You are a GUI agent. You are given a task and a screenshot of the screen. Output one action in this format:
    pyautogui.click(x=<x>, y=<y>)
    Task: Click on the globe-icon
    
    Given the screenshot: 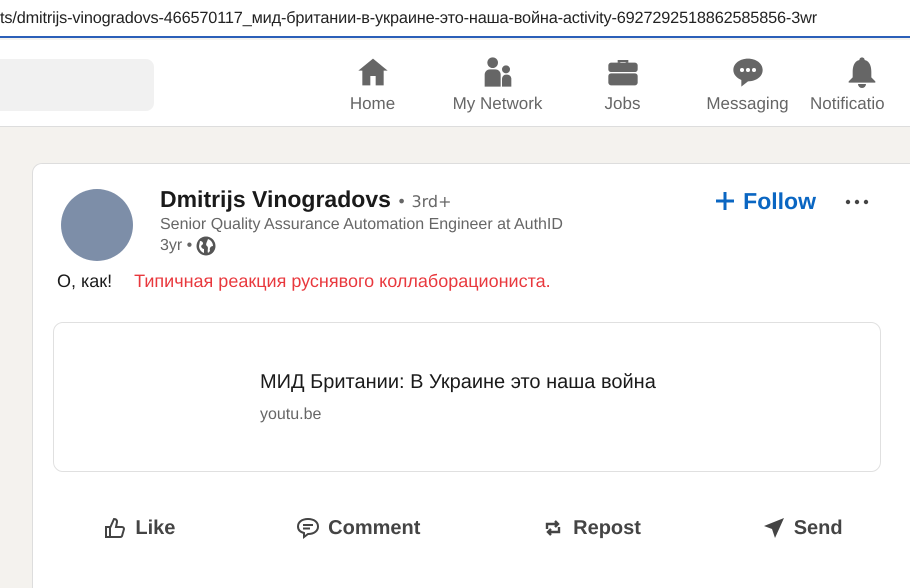 What is the action you would take?
    pyautogui.click(x=206, y=246)
    